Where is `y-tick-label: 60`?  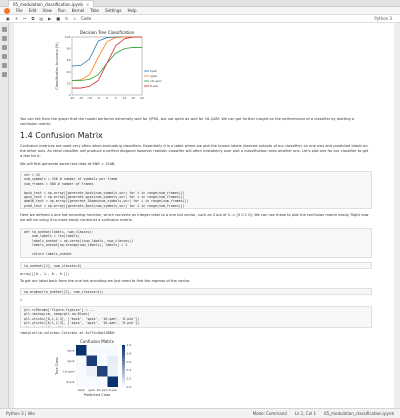 y-tick-label: 60 is located at coordinates (69, 60).